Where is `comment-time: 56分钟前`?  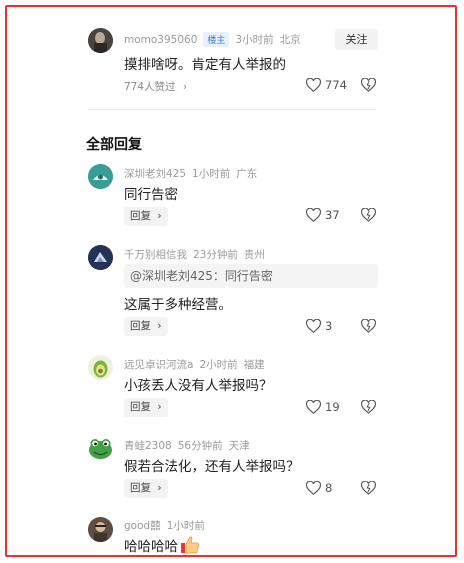 comment-time: 56分钟前 is located at coordinates (200, 446).